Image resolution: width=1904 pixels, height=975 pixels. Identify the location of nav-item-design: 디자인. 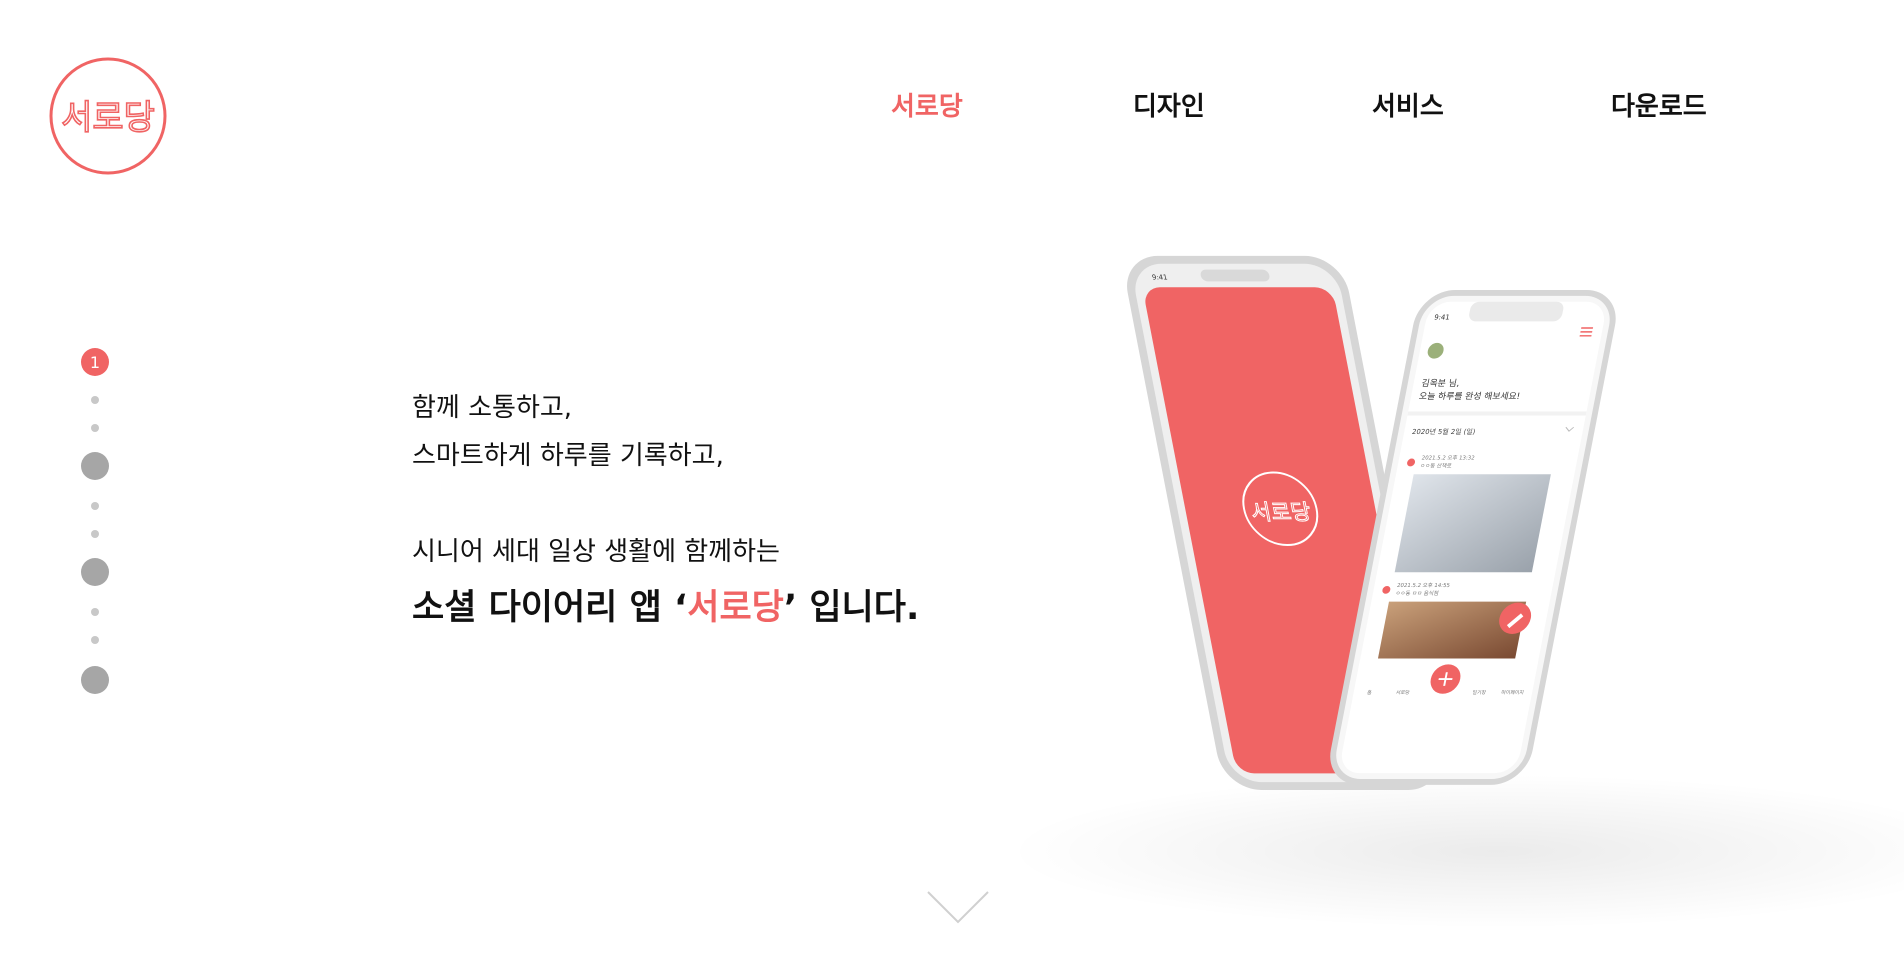
(1169, 104).